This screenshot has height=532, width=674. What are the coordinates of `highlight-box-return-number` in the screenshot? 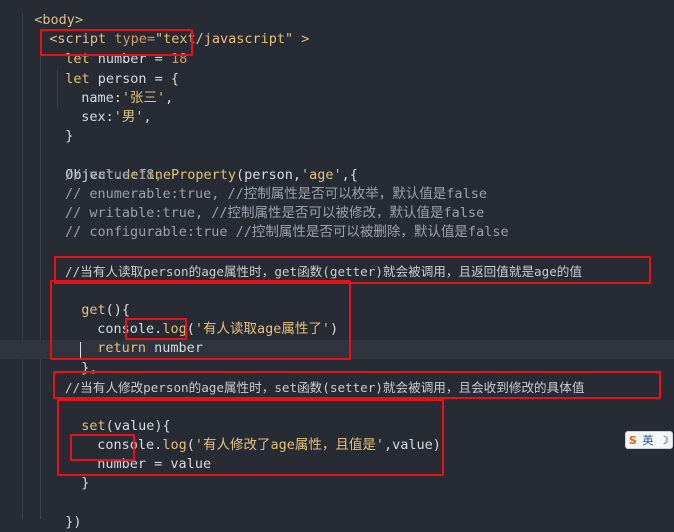 It's located at (156, 329).